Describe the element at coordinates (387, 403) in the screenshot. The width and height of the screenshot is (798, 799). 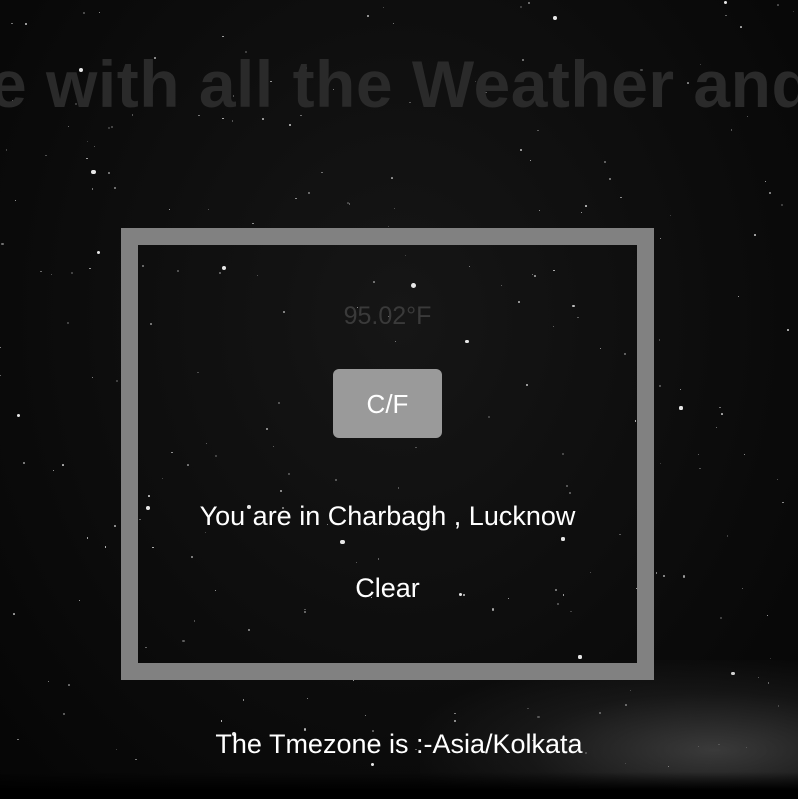
I see `unit-toggle-button: C/F` at that location.